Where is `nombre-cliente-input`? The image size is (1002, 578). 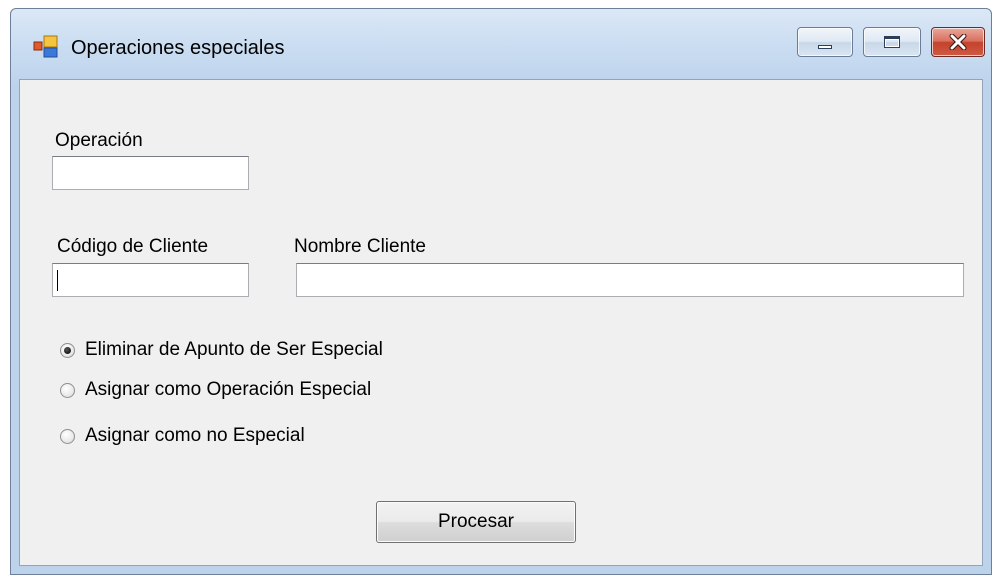
nombre-cliente-input is located at coordinates (630, 280).